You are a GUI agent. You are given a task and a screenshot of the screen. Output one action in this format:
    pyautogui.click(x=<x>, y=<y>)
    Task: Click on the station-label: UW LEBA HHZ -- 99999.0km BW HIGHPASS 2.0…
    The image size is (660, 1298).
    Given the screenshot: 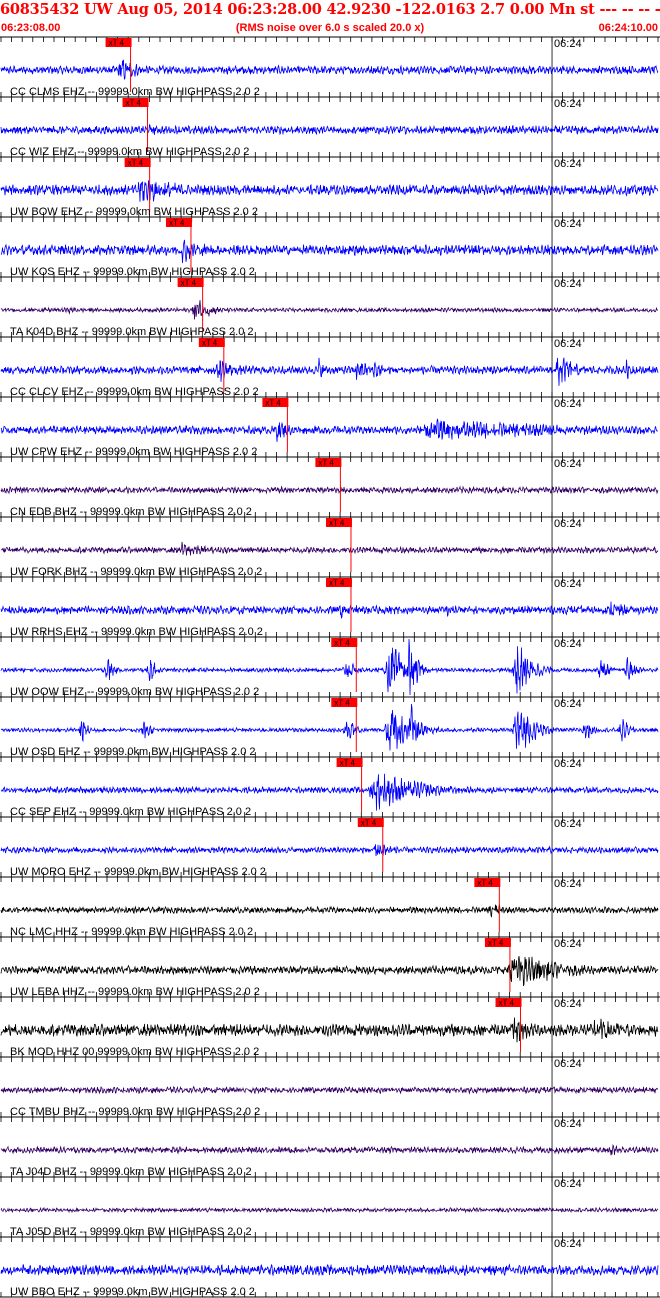 What is the action you would take?
    pyautogui.click(x=135, y=992)
    